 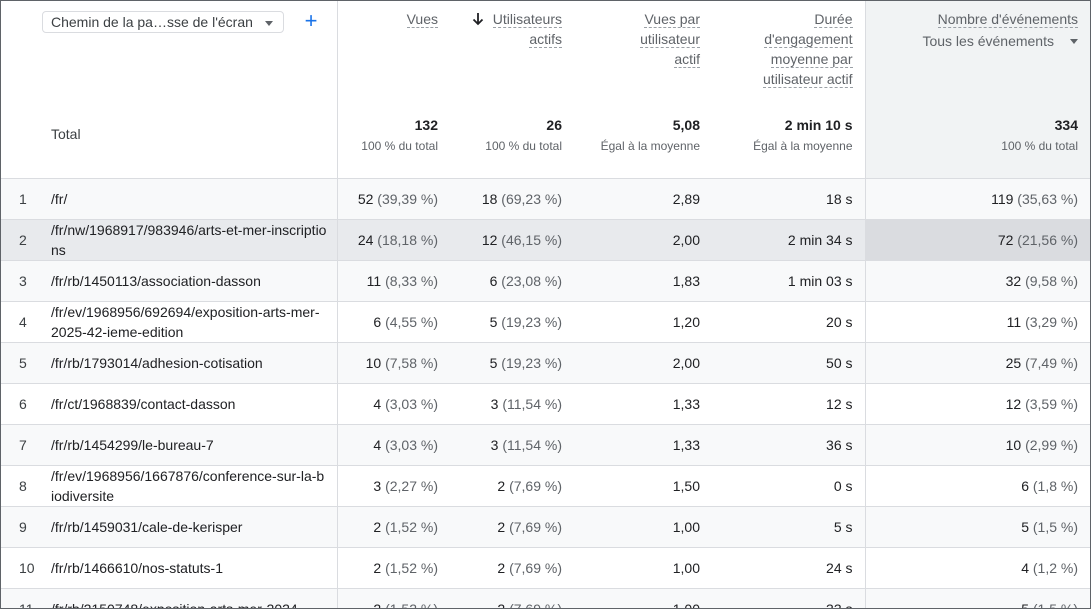 I want to click on cell-percent: (2,99 %), so click(x=1051, y=445).